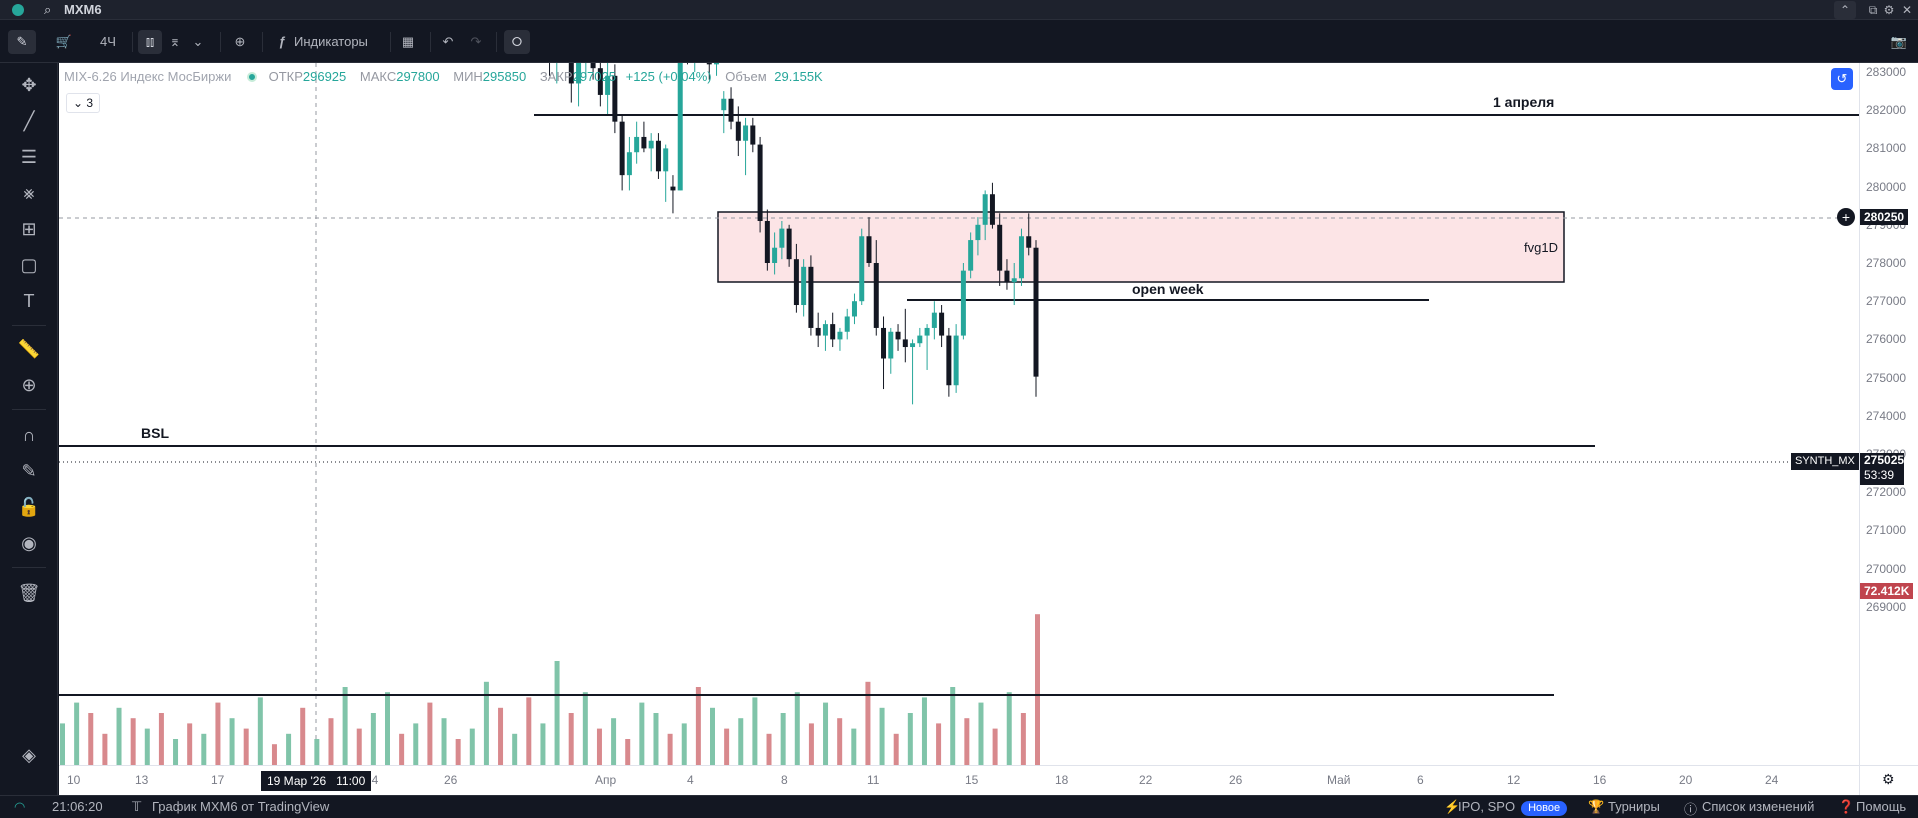 This screenshot has width=1918, height=818. What do you see at coordinates (282, 42) in the screenshot?
I see `indicators-icon: ƒ` at bounding box center [282, 42].